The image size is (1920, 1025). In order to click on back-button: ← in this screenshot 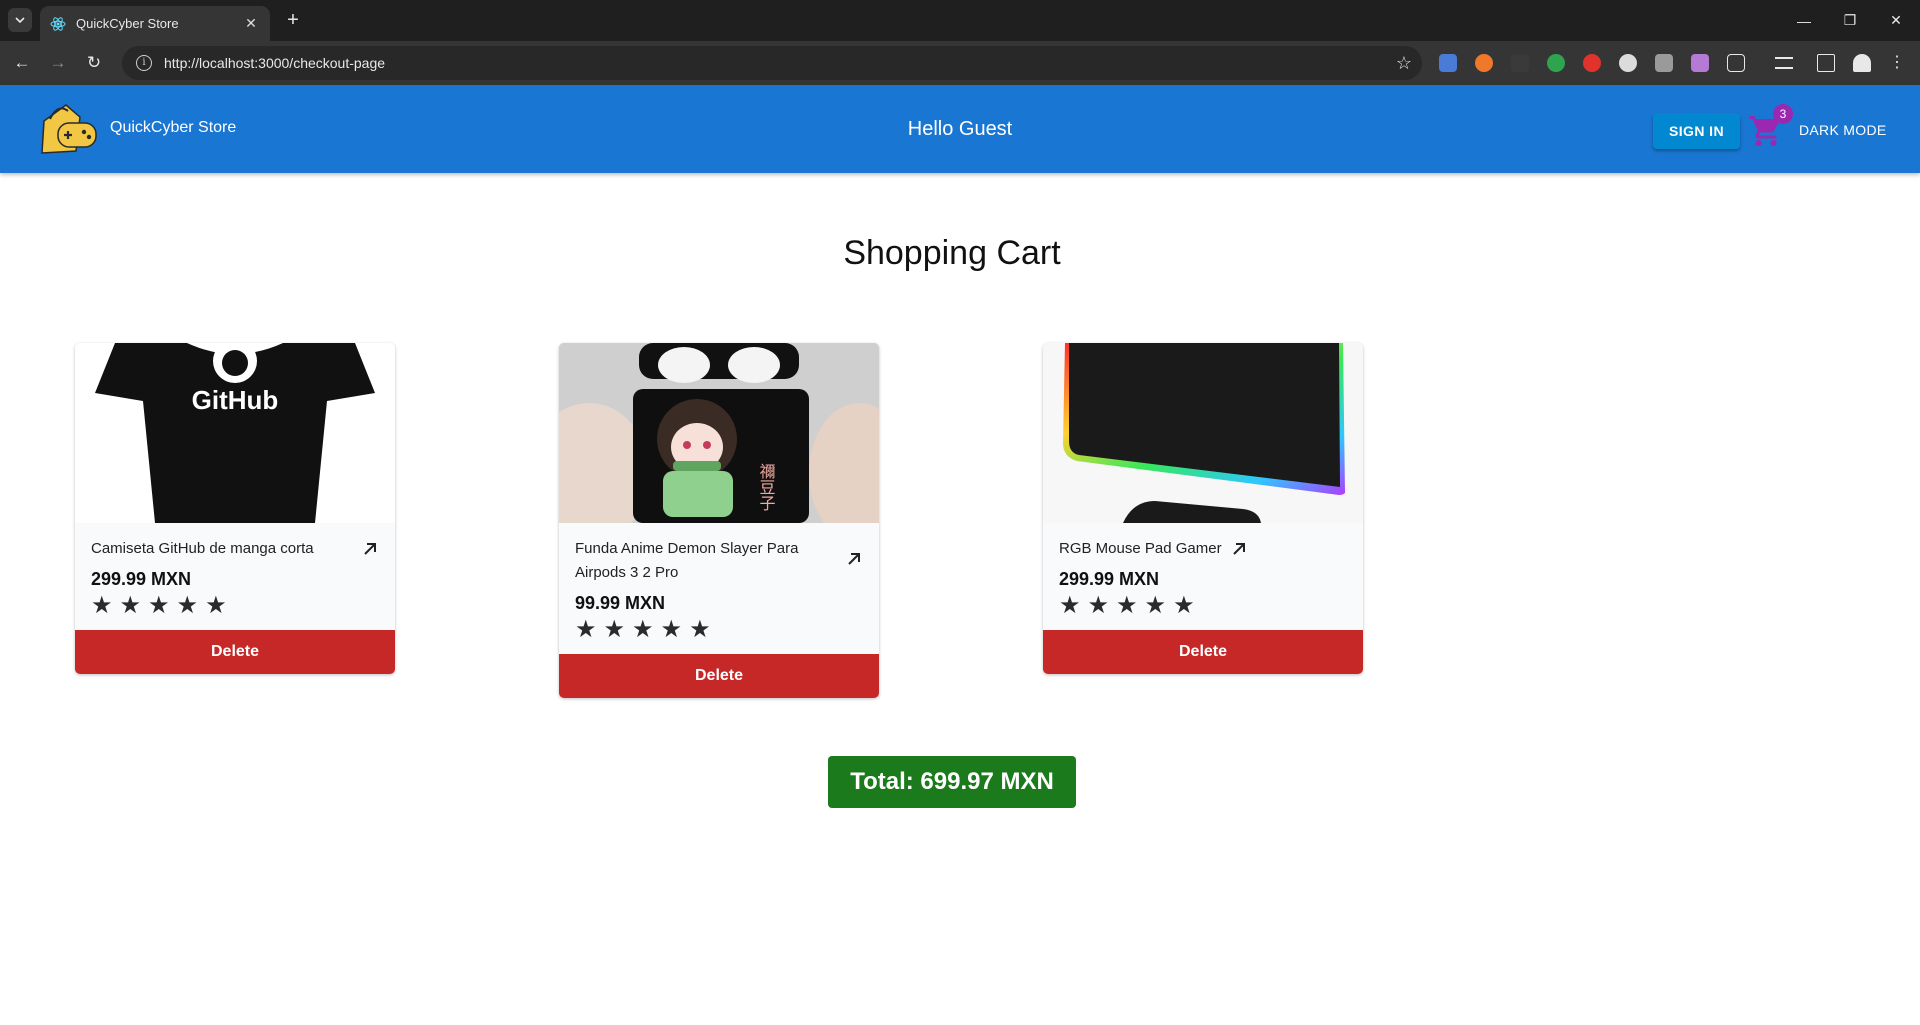, I will do `click(22, 63)`.